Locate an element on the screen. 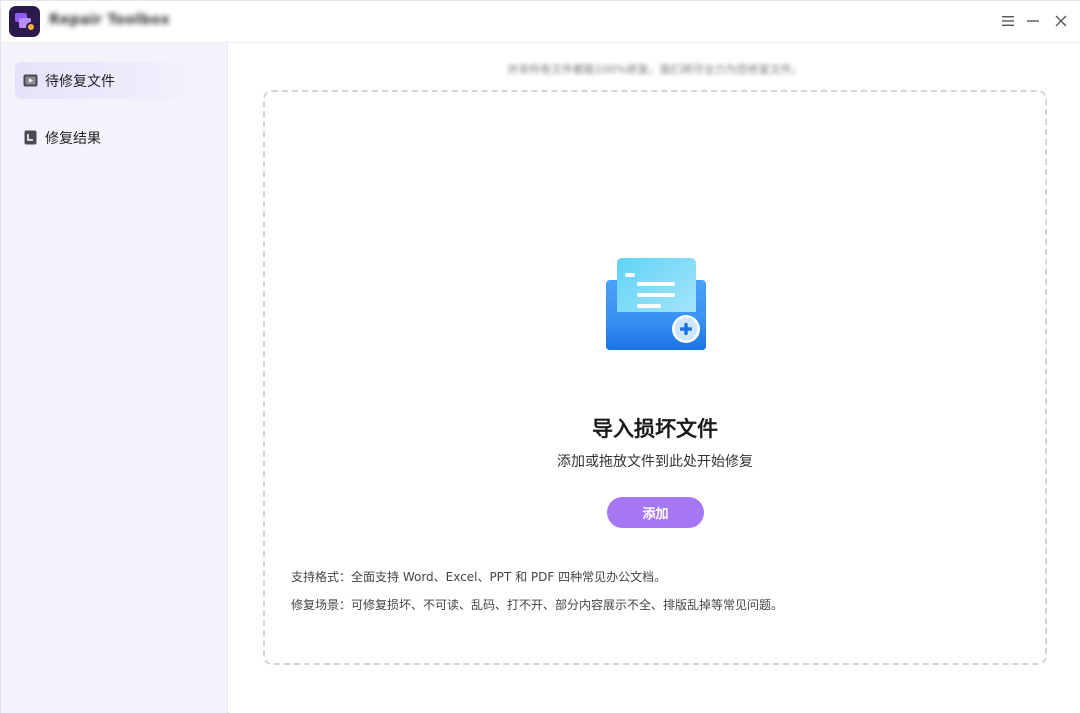 This screenshot has width=1080, height=713. result-document-icon is located at coordinates (30, 137).